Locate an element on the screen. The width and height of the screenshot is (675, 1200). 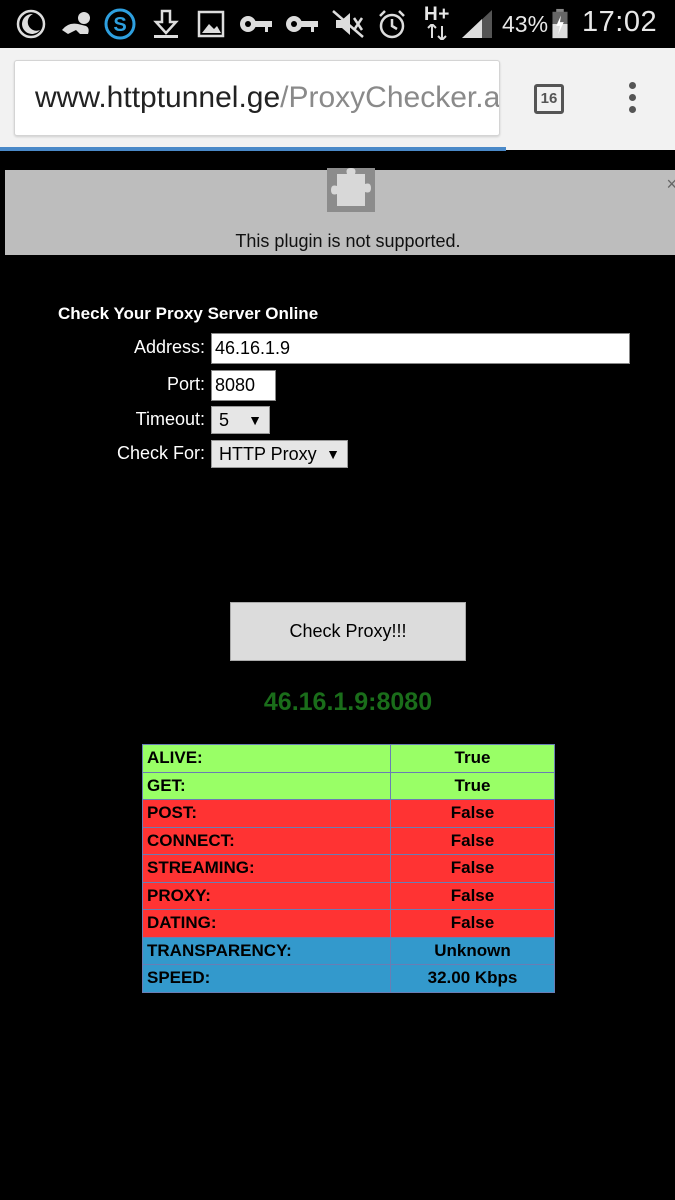
result-key: ALIVE: is located at coordinates (266, 758).